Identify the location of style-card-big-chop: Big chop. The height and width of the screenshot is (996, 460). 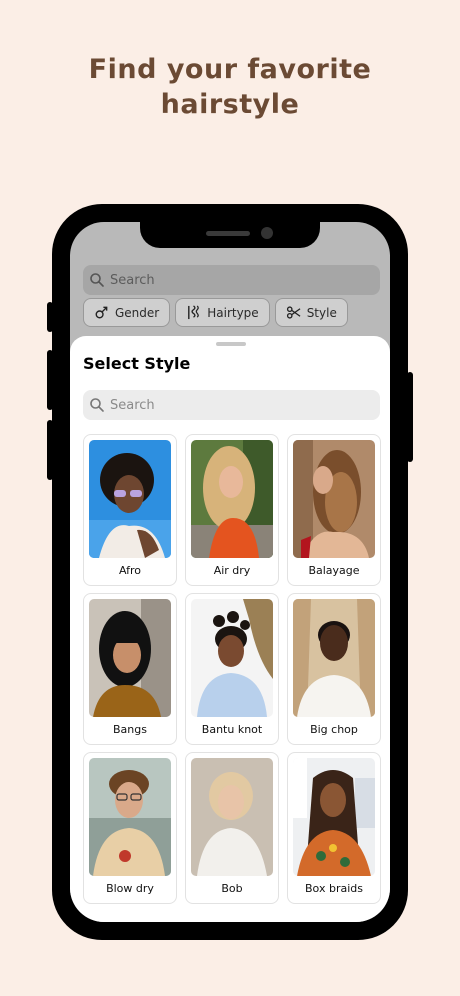
(334, 669).